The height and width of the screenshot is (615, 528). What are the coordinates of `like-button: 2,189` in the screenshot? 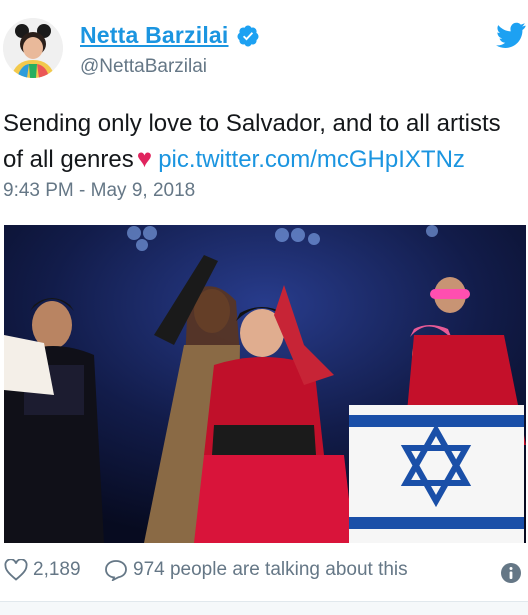 It's located at (42, 570).